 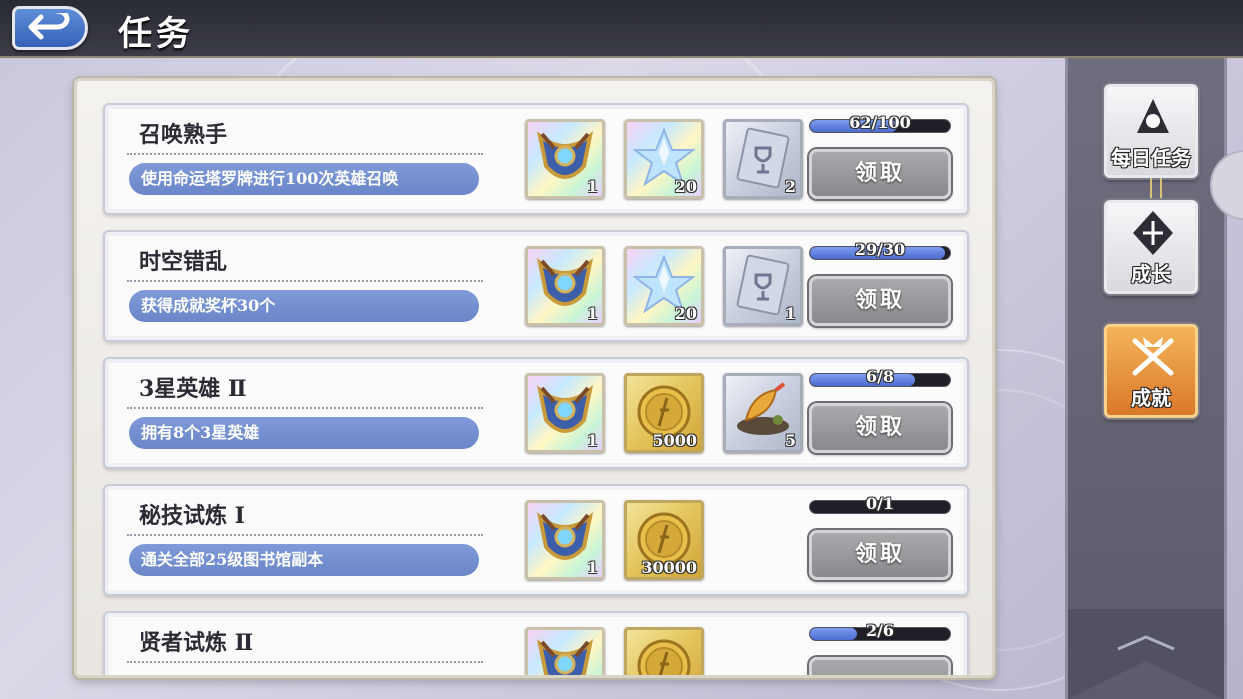 What do you see at coordinates (196, 643) in the screenshot?
I see `task-name: 贤者试炼 Ⅱ` at bounding box center [196, 643].